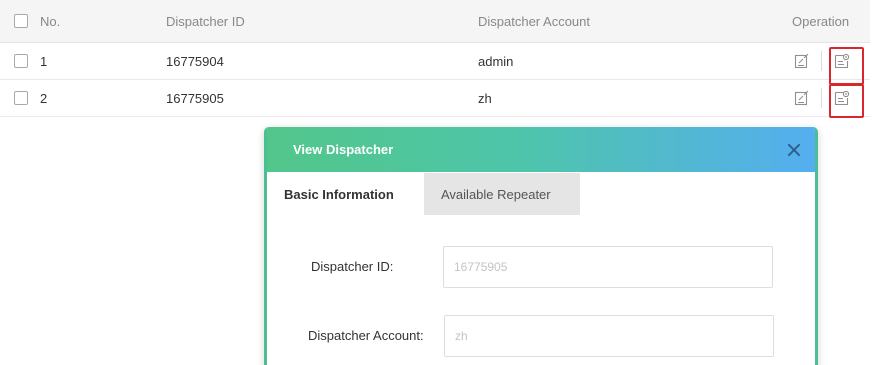  I want to click on dispatcher-id-label: Dispatcher ID:, so click(352, 266).